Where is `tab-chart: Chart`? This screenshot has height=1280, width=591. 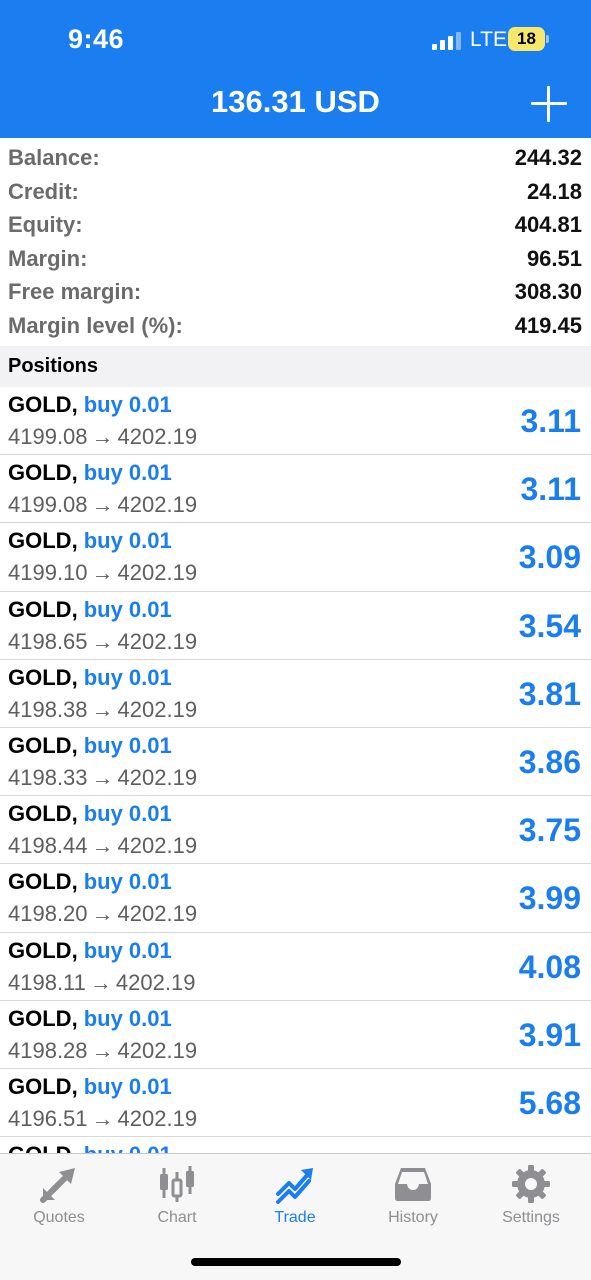 tab-chart: Chart is located at coordinates (177, 1194).